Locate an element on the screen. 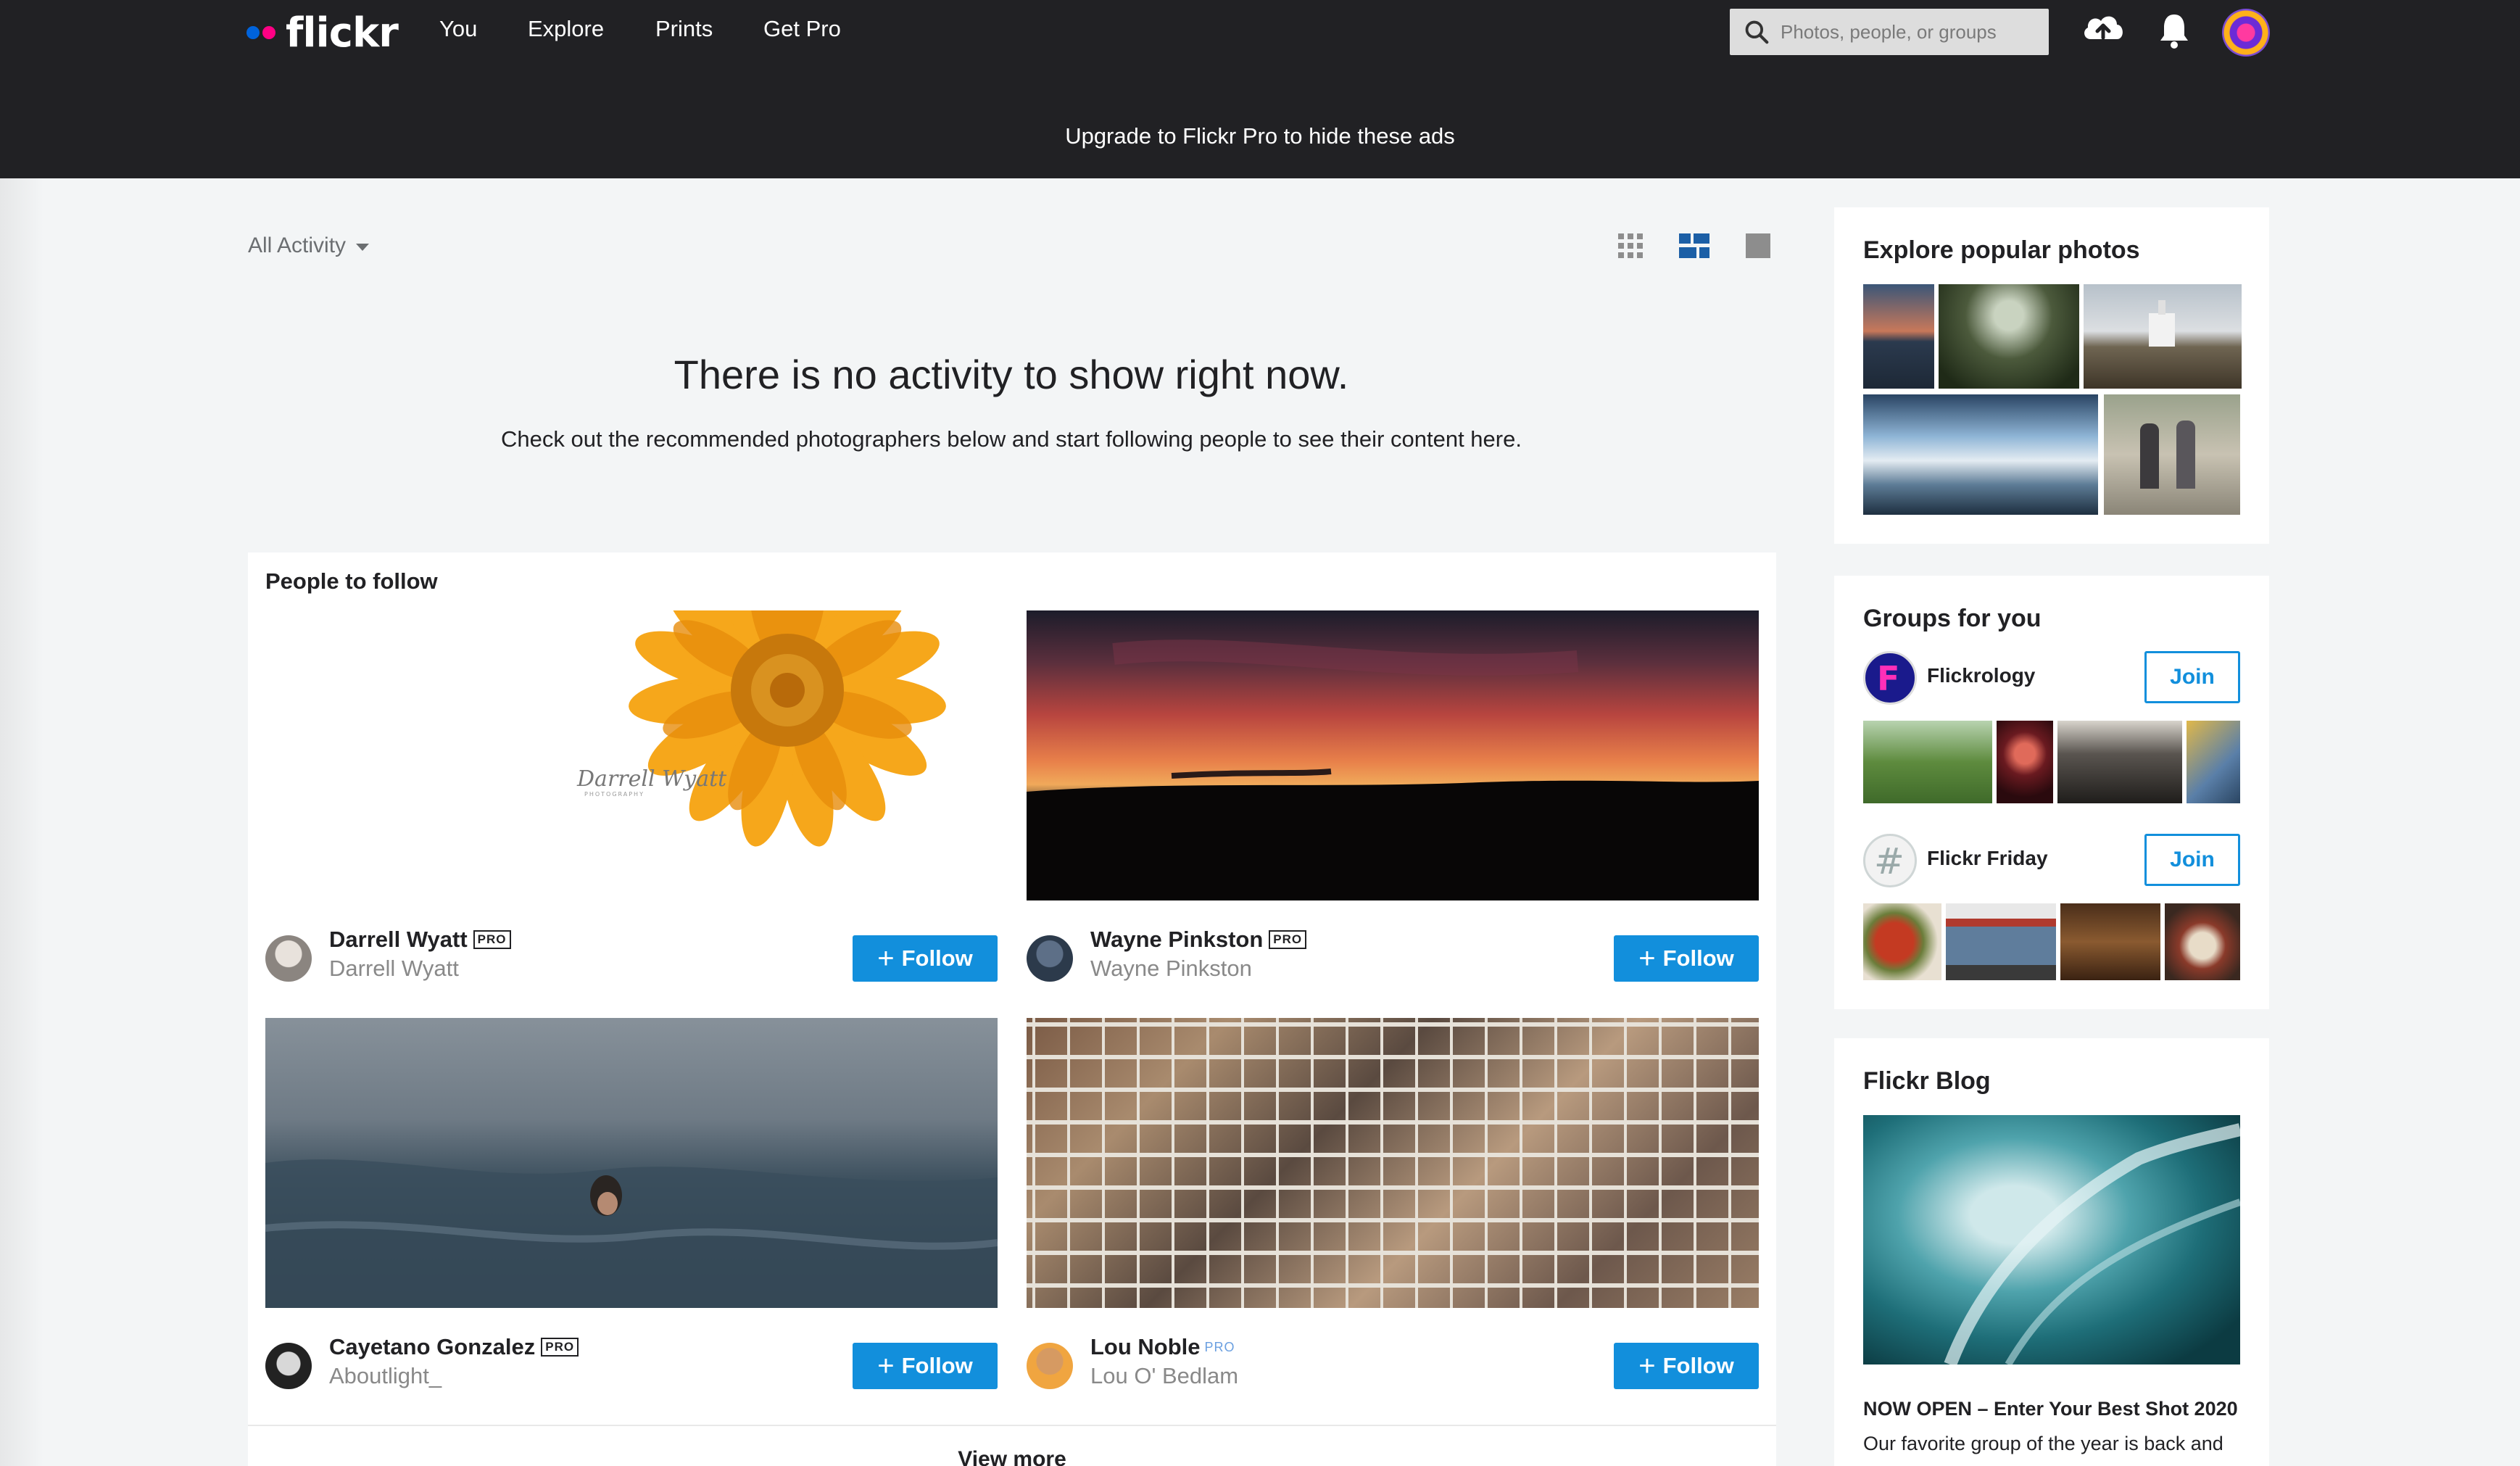 Image resolution: width=2520 pixels, height=1466 pixels. bell-icon is located at coordinates (2174, 31).